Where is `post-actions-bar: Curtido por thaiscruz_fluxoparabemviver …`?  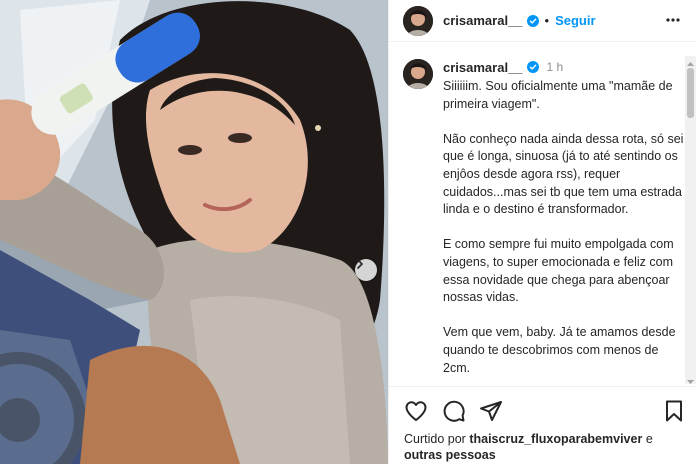
post-actions-bar: Curtido por thaiscruz_fluxoparabemviver … is located at coordinates (542, 425).